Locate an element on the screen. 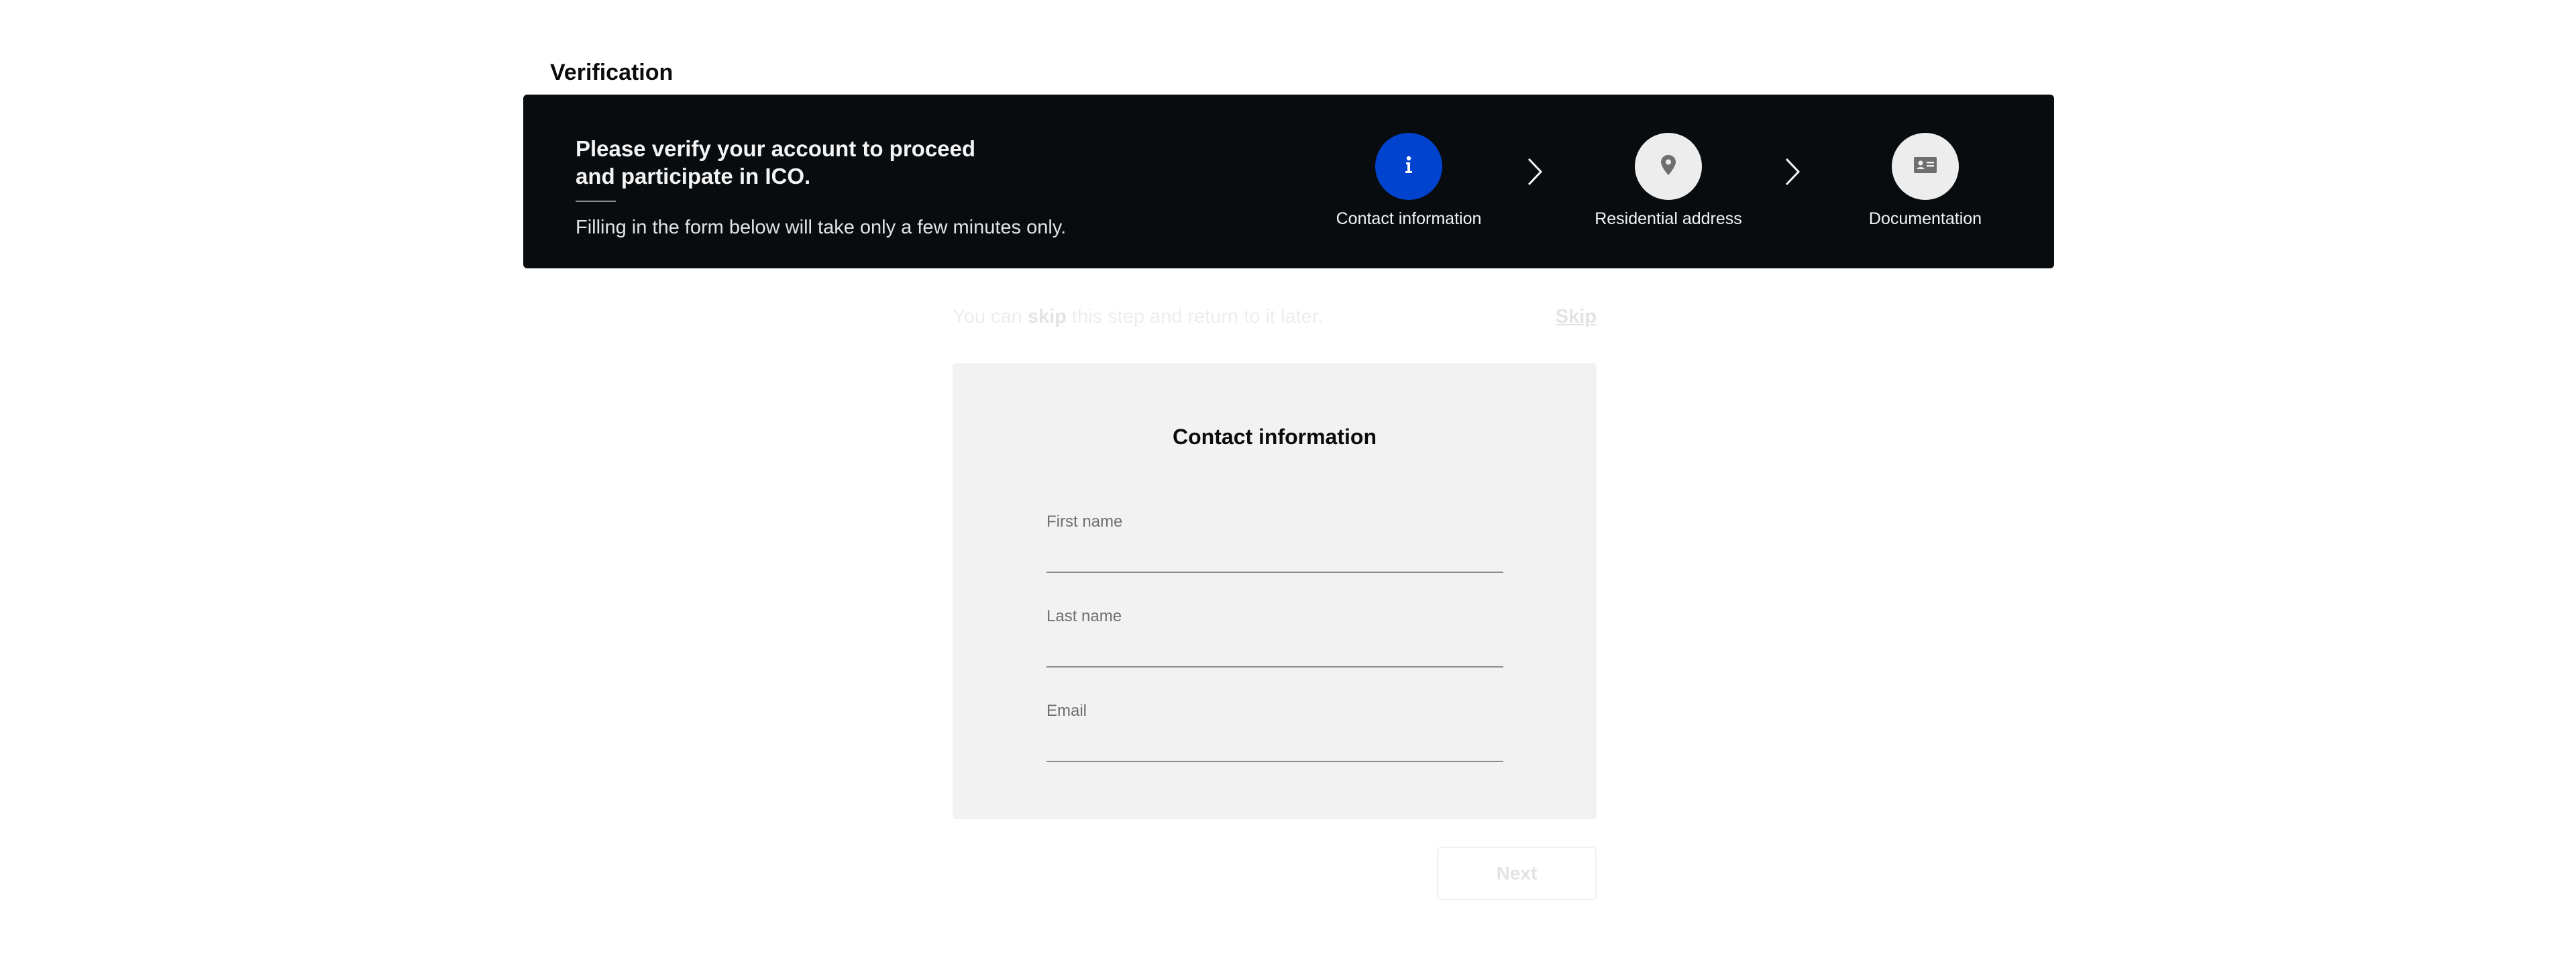 This screenshot has height=954, width=2576. location-pin-icon is located at coordinates (1668, 166).